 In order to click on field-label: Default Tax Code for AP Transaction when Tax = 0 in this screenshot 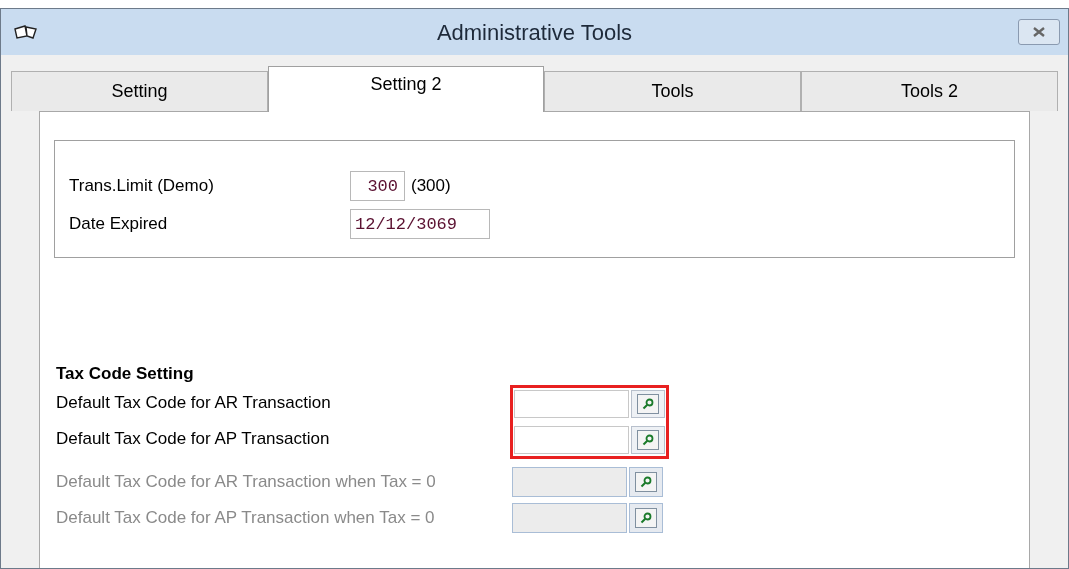, I will do `click(246, 518)`.